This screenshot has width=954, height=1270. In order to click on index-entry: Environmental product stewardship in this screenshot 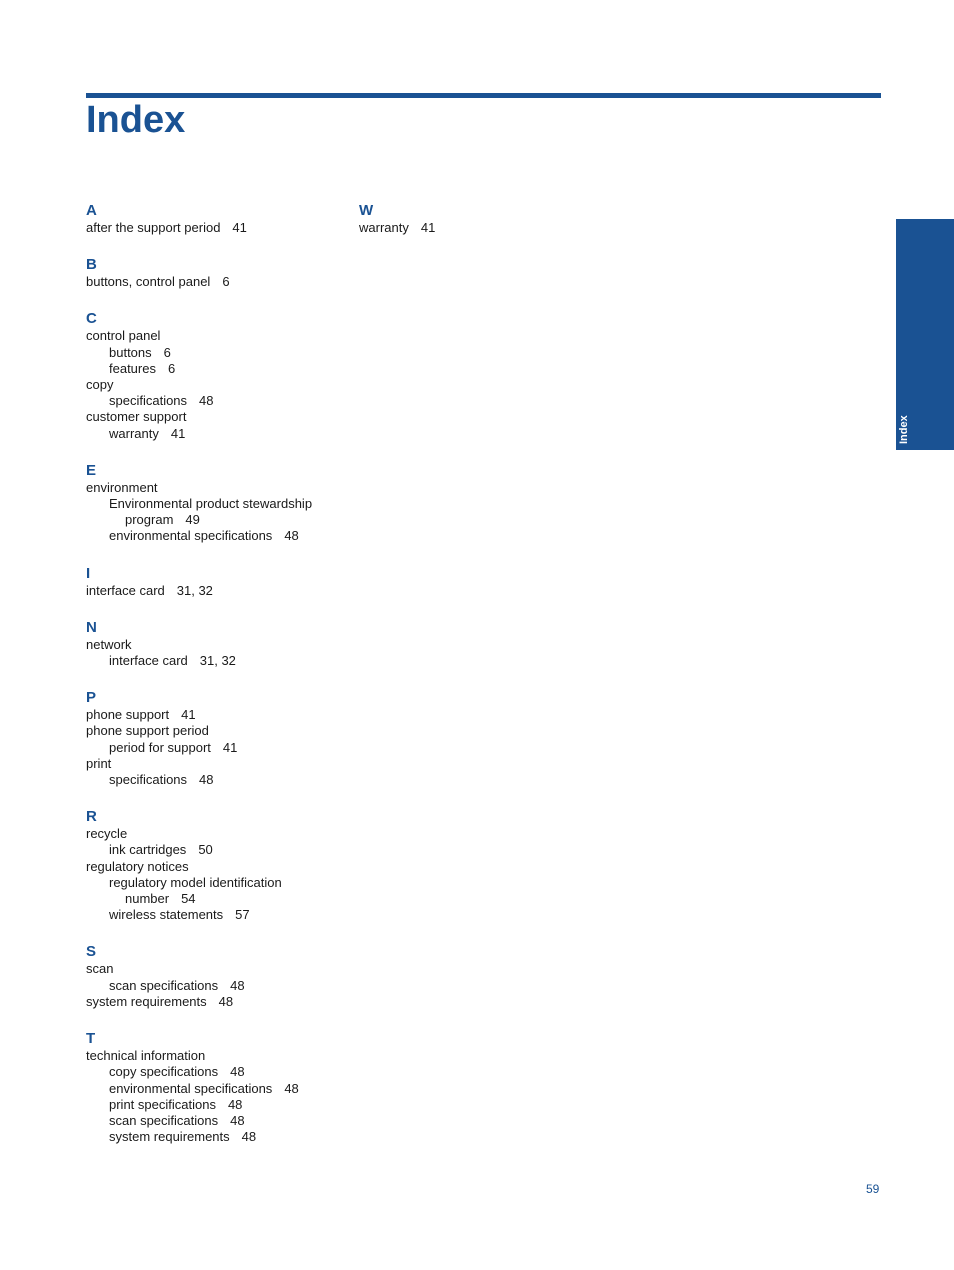, I will do `click(216, 504)`.